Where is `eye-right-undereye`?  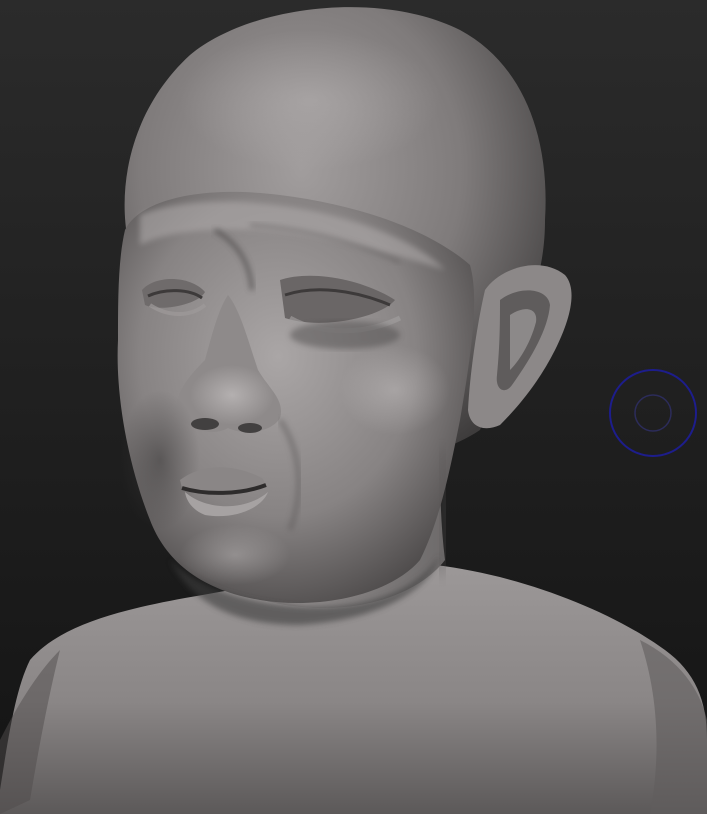
eye-right-undereye is located at coordinates (345, 335).